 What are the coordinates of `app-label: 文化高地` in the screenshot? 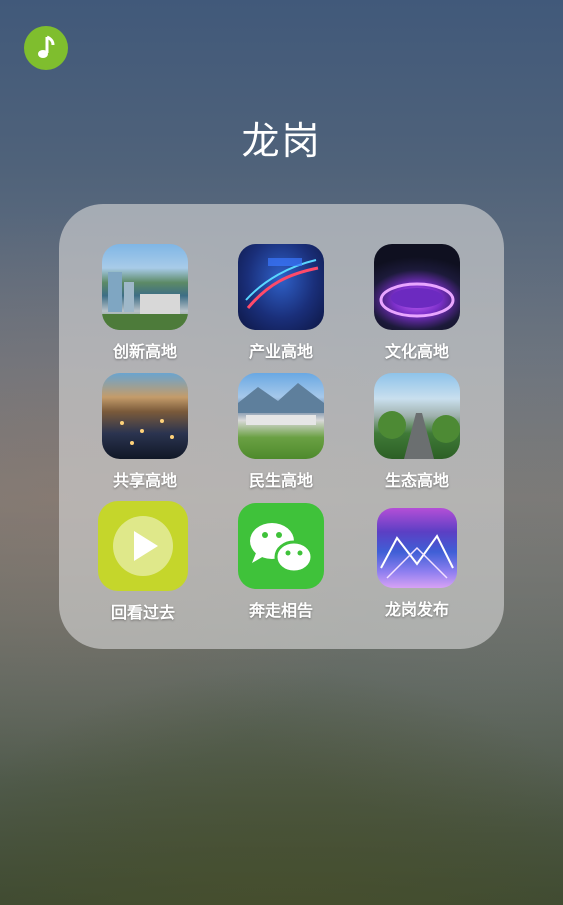 It's located at (416, 351).